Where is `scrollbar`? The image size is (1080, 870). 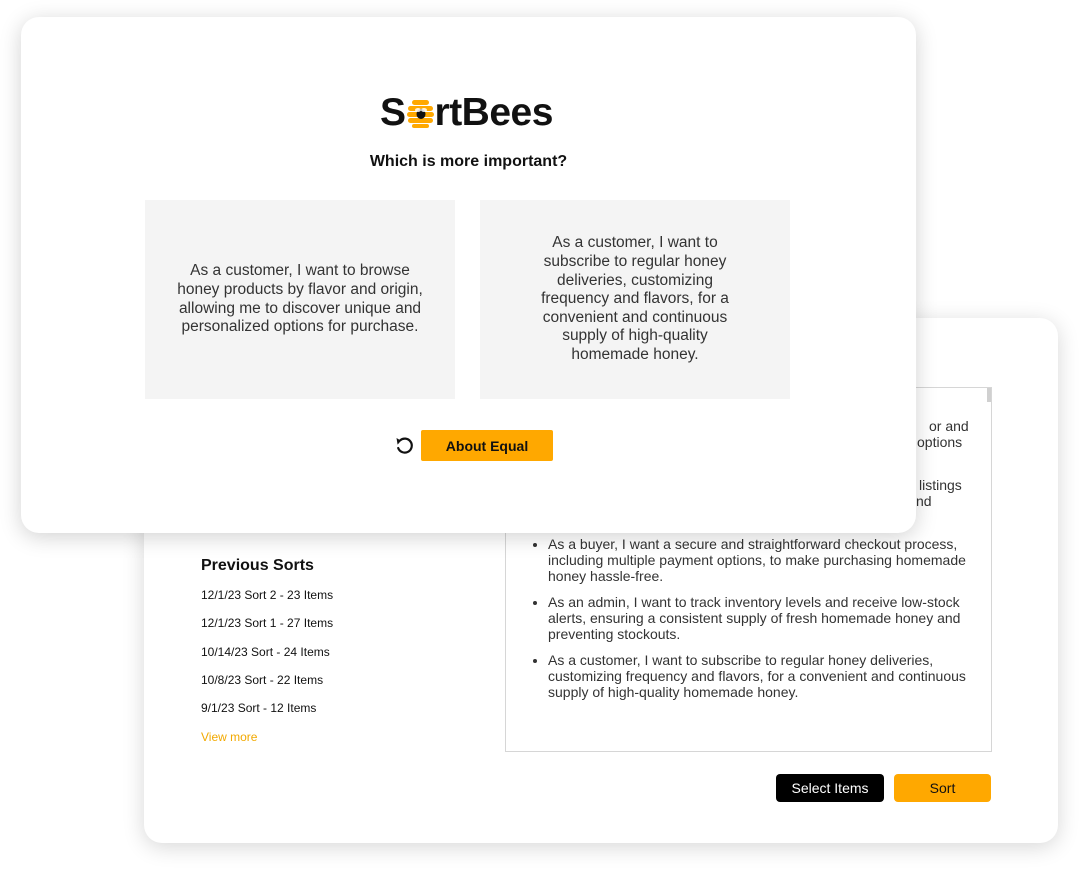 scrollbar is located at coordinates (989, 395).